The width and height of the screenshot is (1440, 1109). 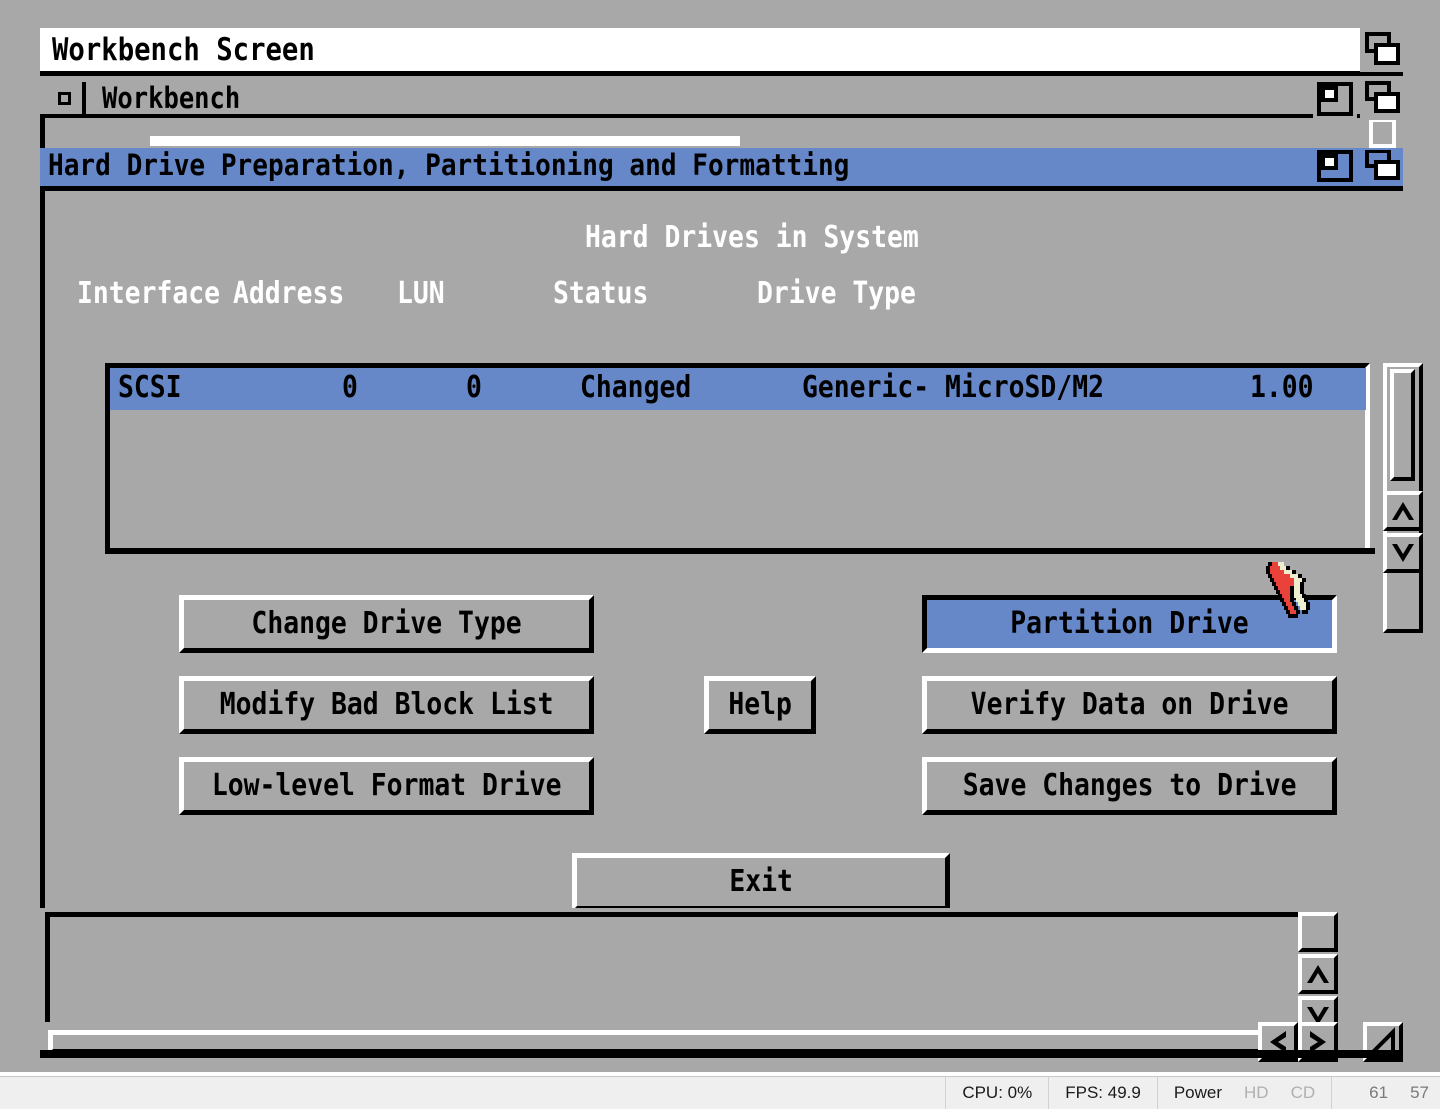 I want to click on drawer-scroll-up-button, so click(x=1318, y=974).